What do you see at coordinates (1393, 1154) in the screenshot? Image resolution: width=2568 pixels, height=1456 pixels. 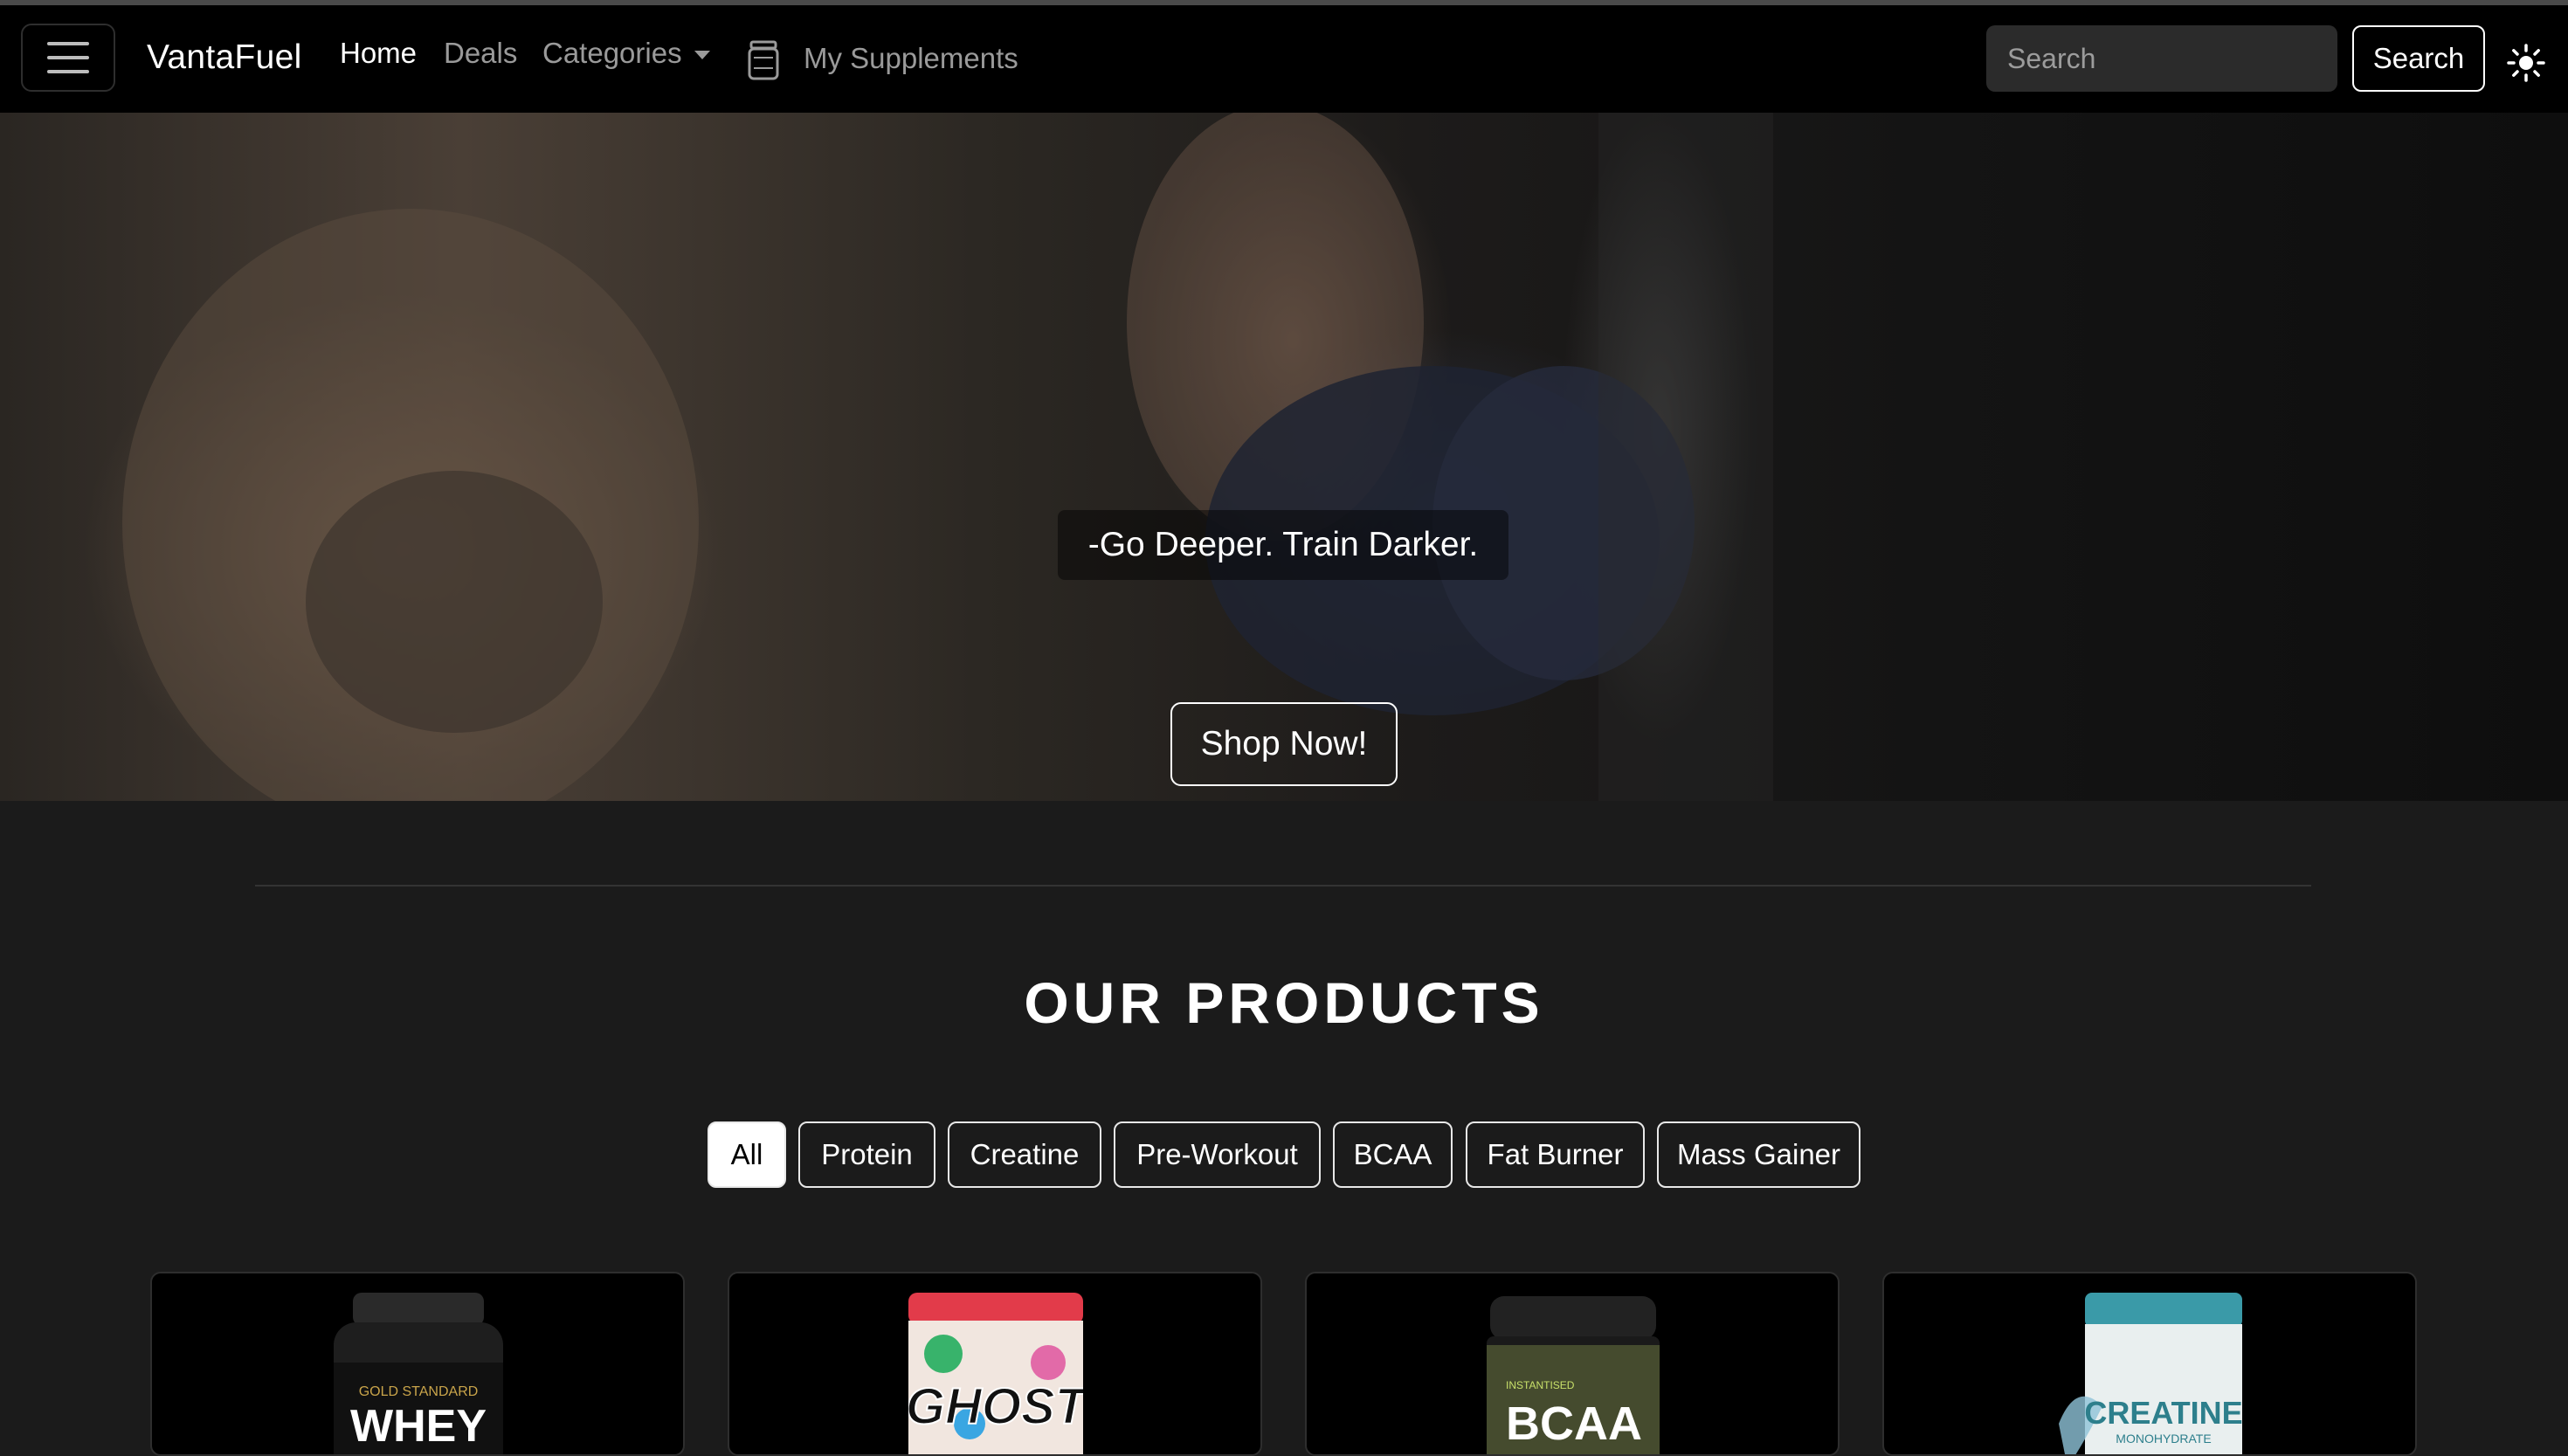 I see `filter-bcaa: BCAA` at bounding box center [1393, 1154].